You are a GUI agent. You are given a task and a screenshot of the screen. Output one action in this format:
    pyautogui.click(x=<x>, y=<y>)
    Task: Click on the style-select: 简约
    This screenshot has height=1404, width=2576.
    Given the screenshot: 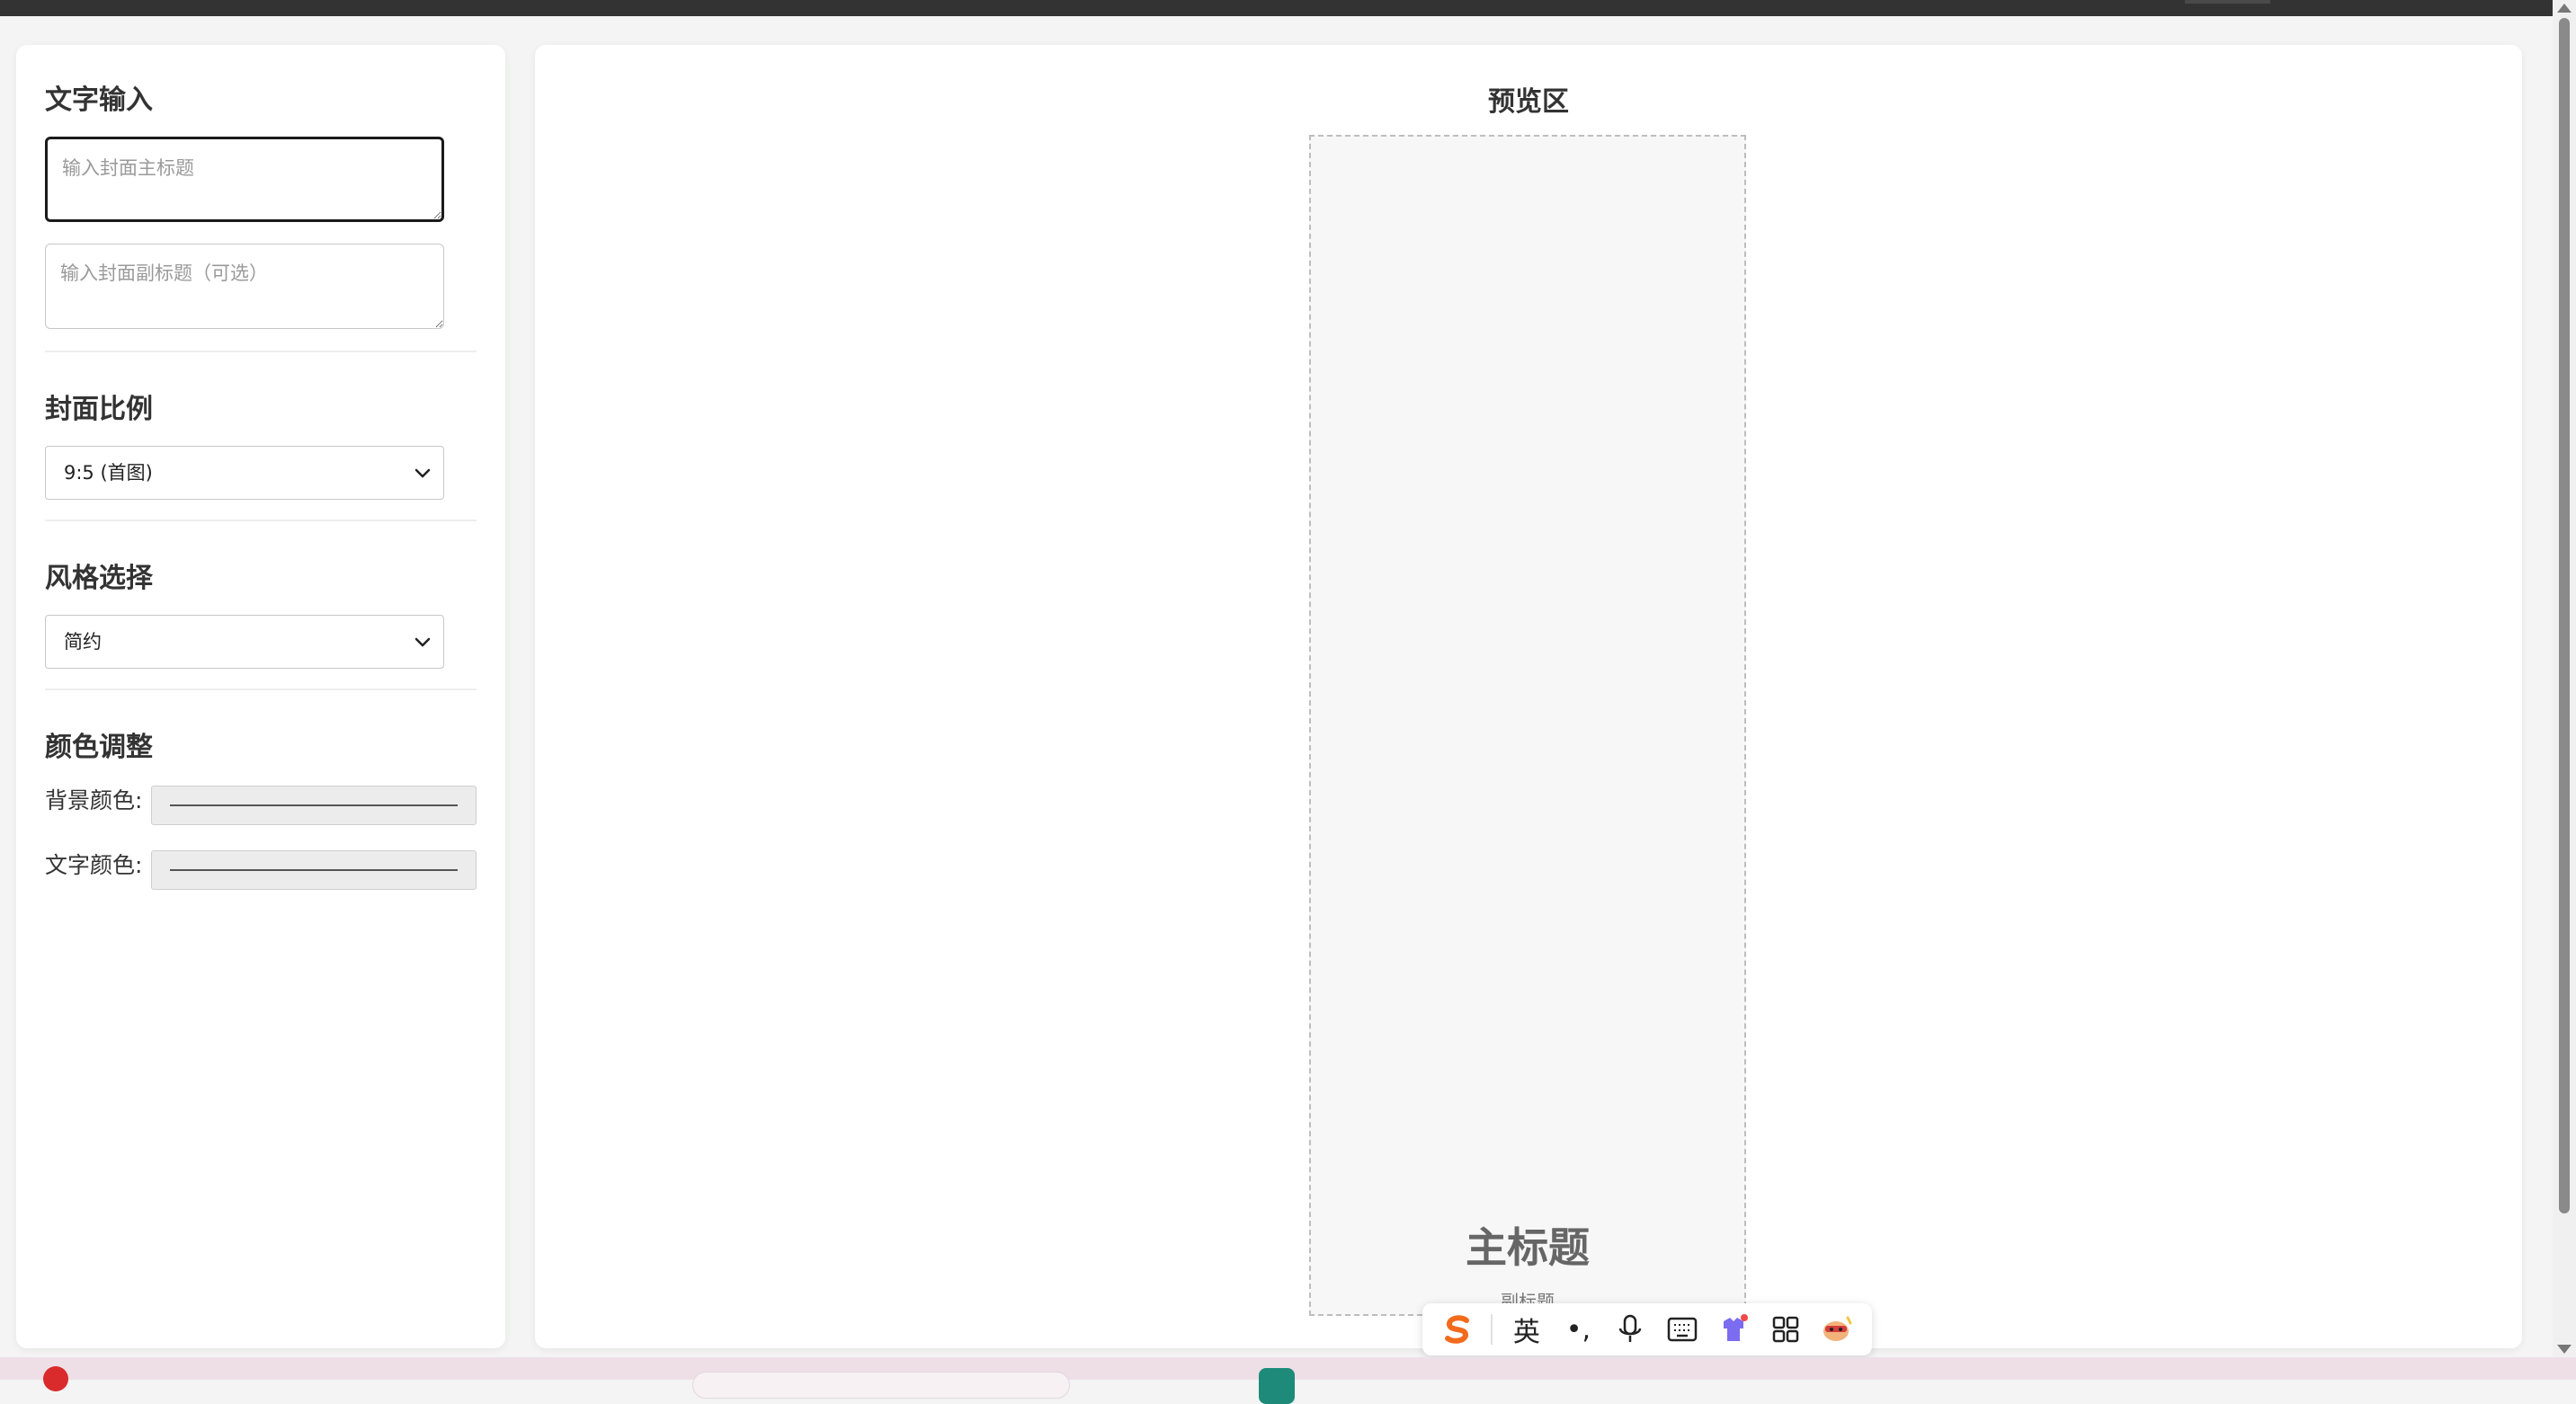 What is the action you would take?
    pyautogui.click(x=245, y=642)
    